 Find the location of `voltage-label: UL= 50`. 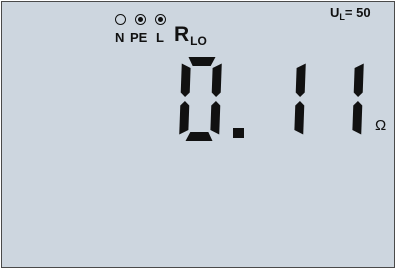

voltage-label: UL= 50 is located at coordinates (350, 13).